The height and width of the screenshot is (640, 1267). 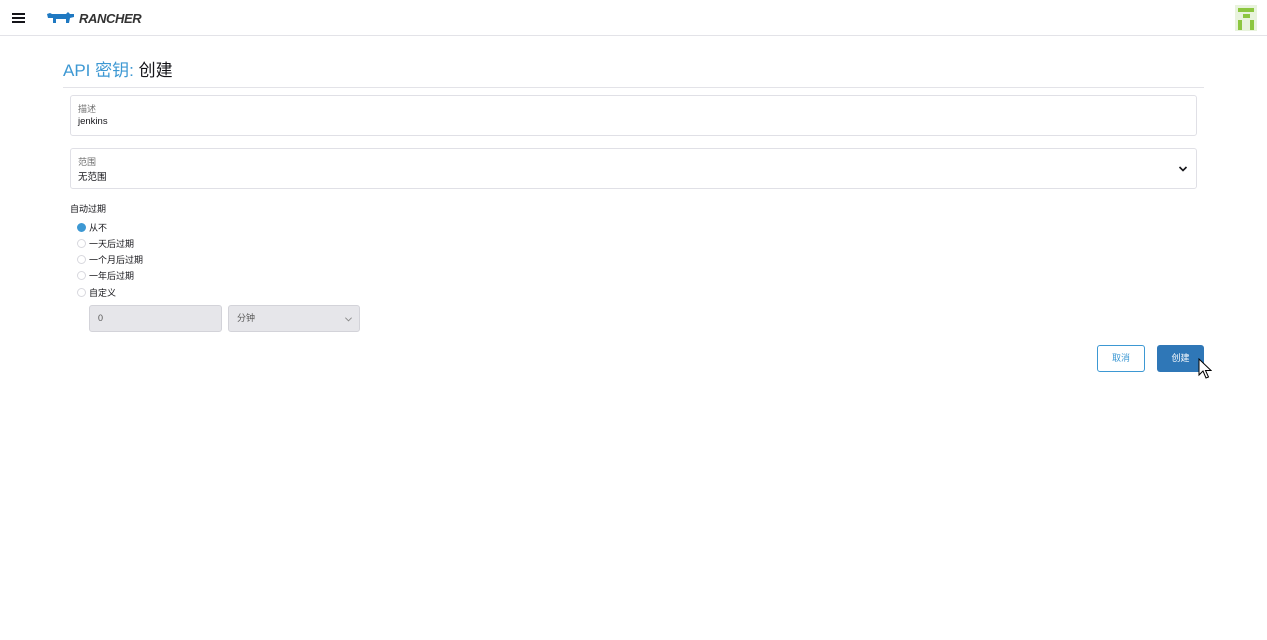 What do you see at coordinates (294, 318) in the screenshot?
I see `custom-expiry-unit-select: 分钟` at bounding box center [294, 318].